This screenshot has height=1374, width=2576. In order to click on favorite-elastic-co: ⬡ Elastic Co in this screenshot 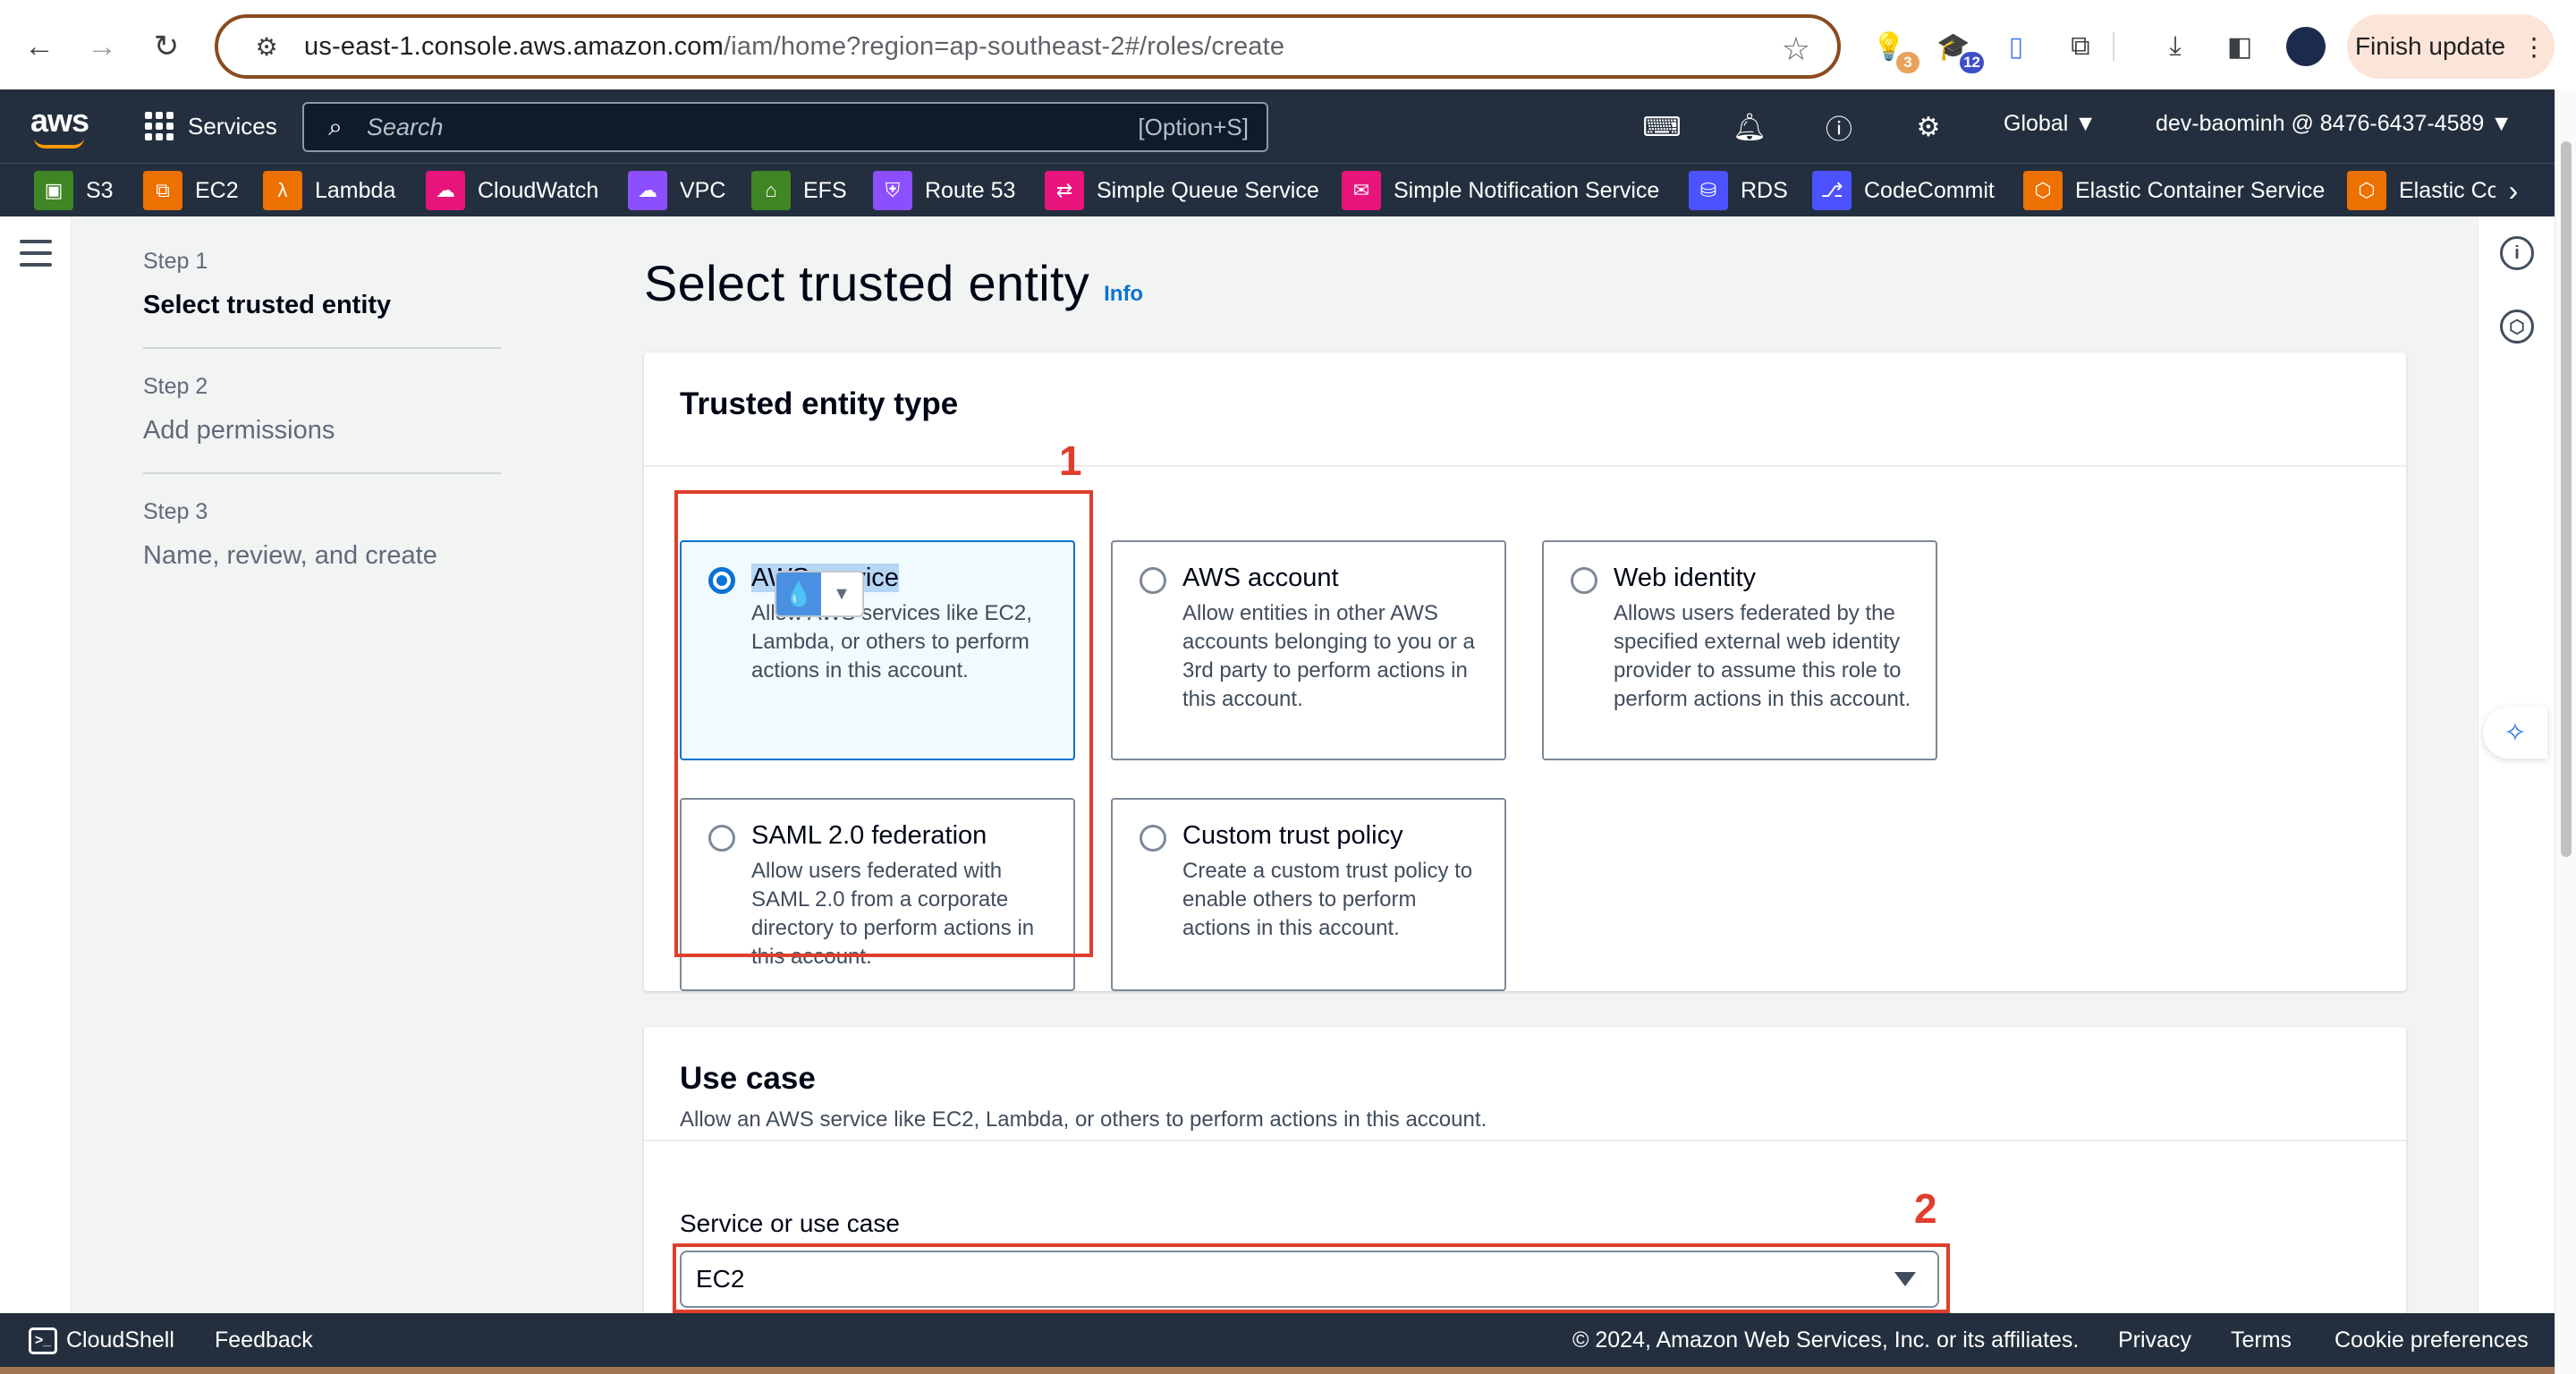, I will do `click(2423, 190)`.